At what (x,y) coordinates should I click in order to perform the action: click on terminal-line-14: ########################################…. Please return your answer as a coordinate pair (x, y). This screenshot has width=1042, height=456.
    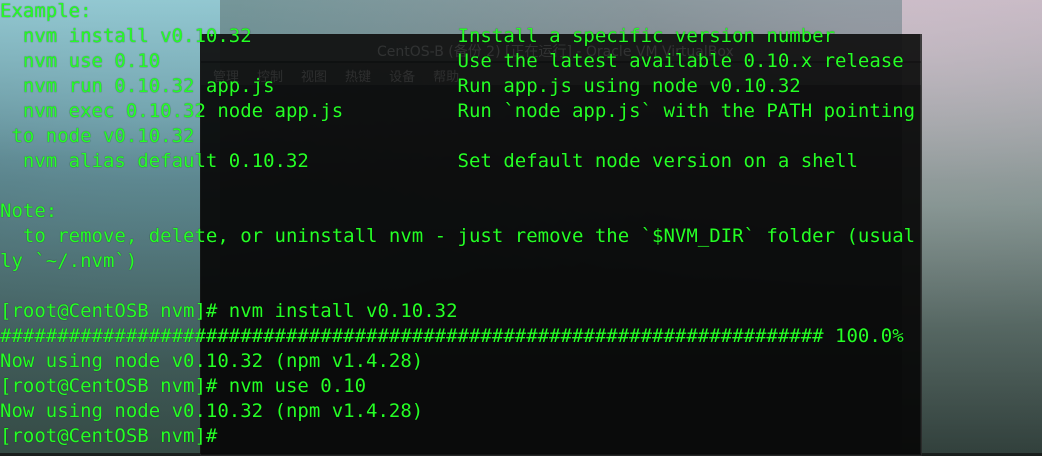
    Looking at the image, I should click on (452, 336).